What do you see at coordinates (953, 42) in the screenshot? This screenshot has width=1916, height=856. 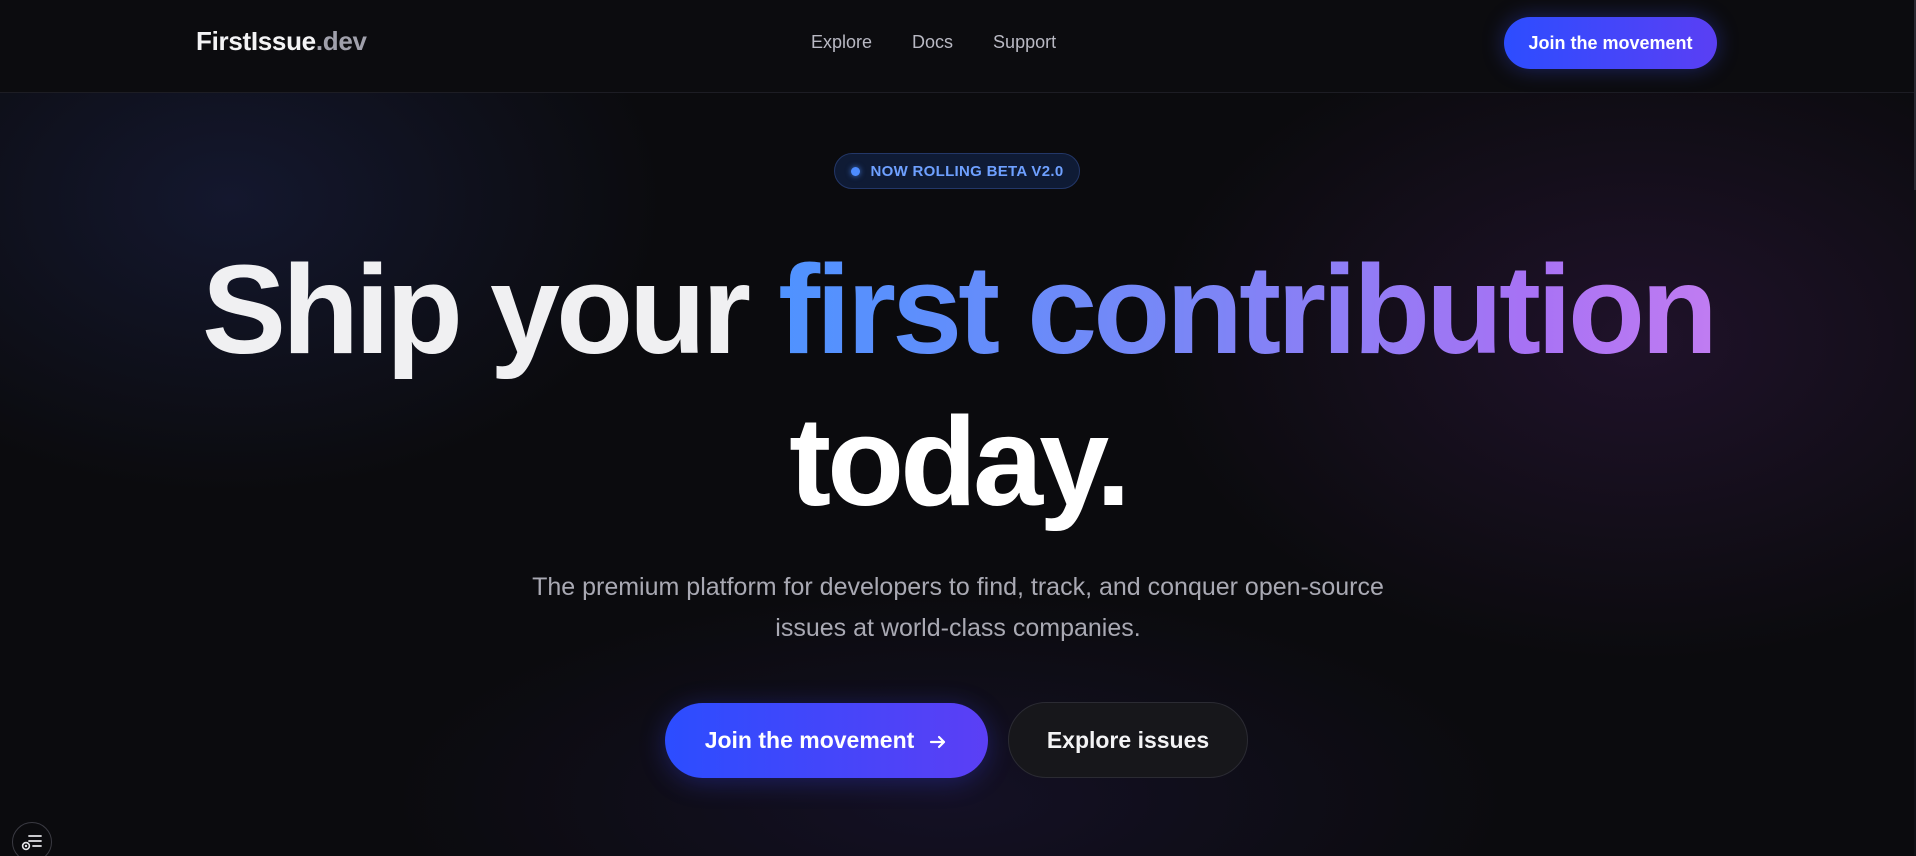 I see `main-nav: Explore Docs Support` at bounding box center [953, 42].